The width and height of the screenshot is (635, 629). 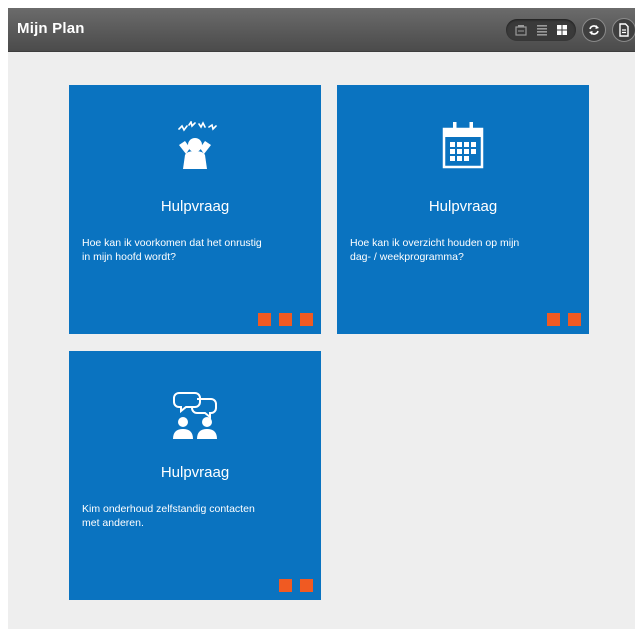 What do you see at coordinates (623, 30) in the screenshot?
I see `document-button` at bounding box center [623, 30].